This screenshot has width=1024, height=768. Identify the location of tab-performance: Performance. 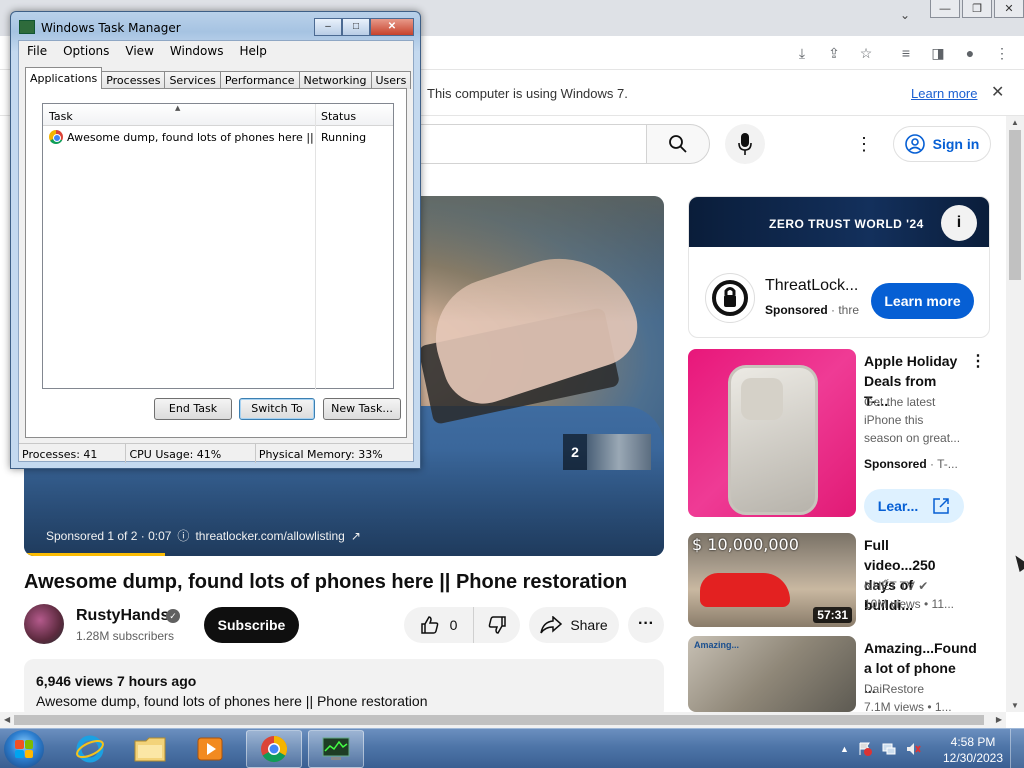
(259, 80).